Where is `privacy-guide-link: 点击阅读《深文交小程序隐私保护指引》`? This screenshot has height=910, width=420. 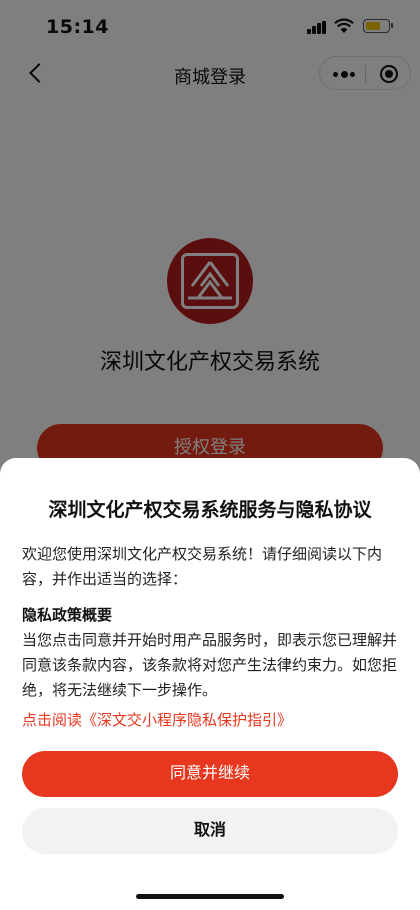 privacy-guide-link: 点击阅读《深文交小程序隐私保护指引》 is located at coordinates (157, 719).